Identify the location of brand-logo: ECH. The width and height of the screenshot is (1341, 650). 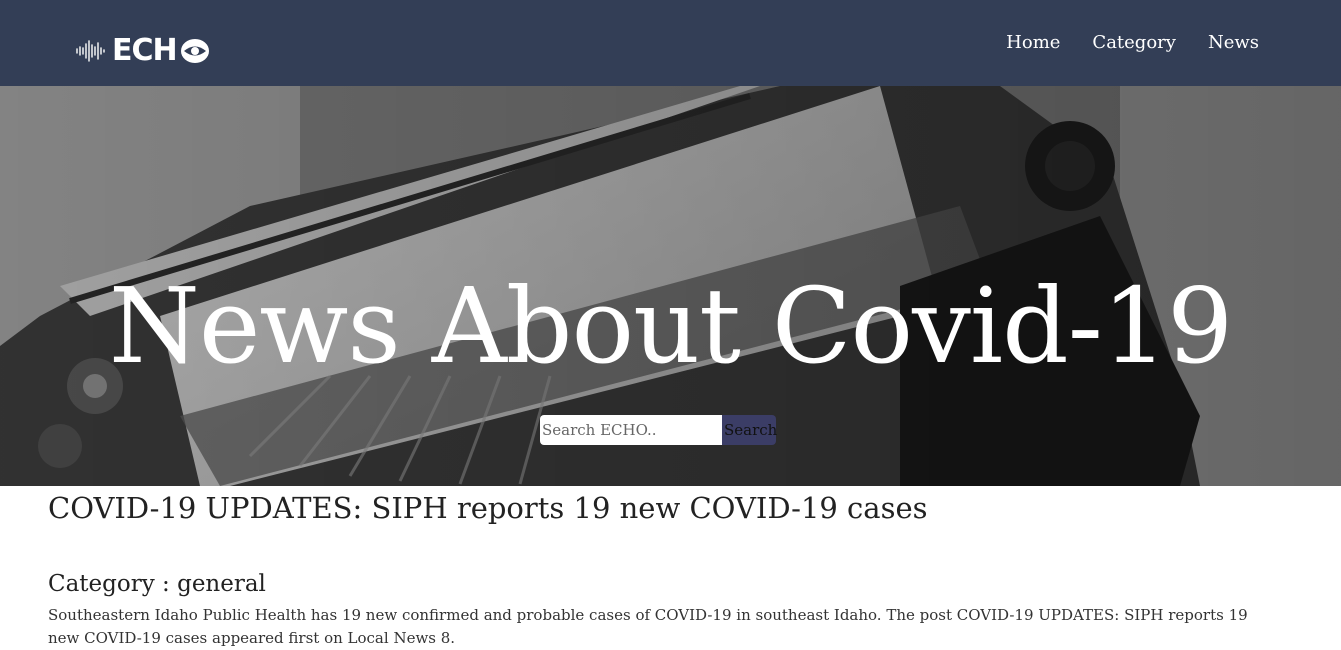
(143, 51).